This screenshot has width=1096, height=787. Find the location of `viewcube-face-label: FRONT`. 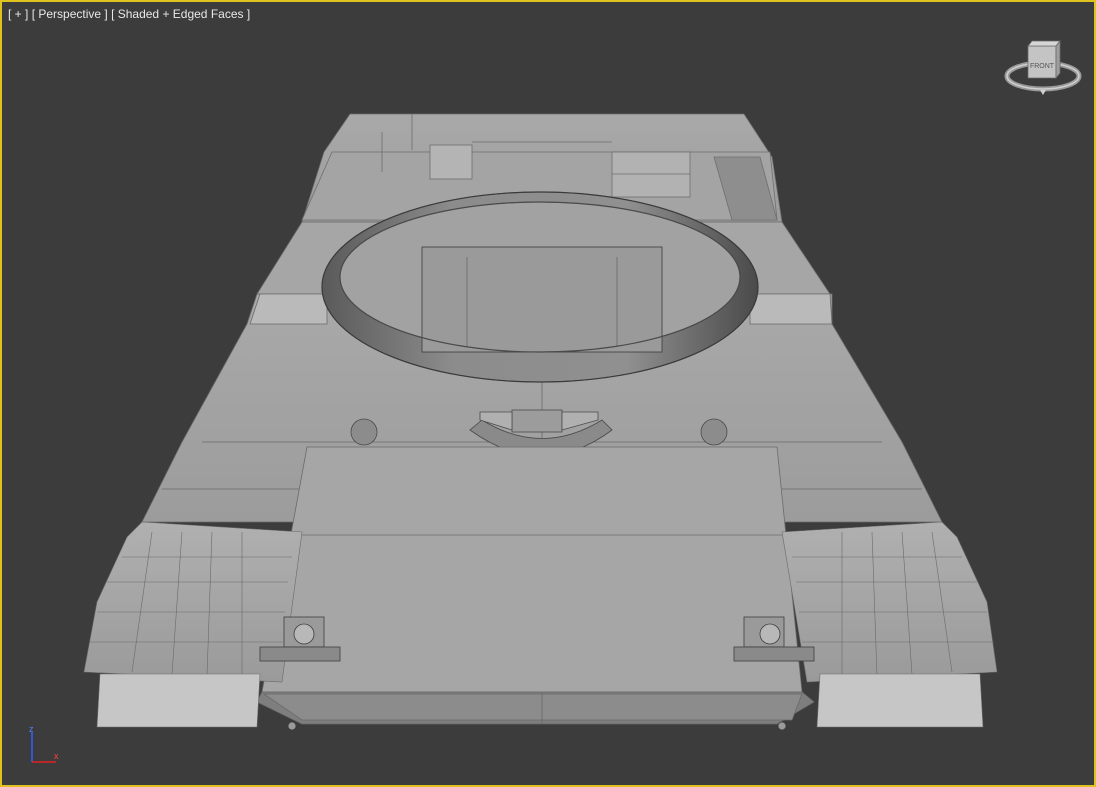

viewcube-face-label: FRONT is located at coordinates (1042, 66).